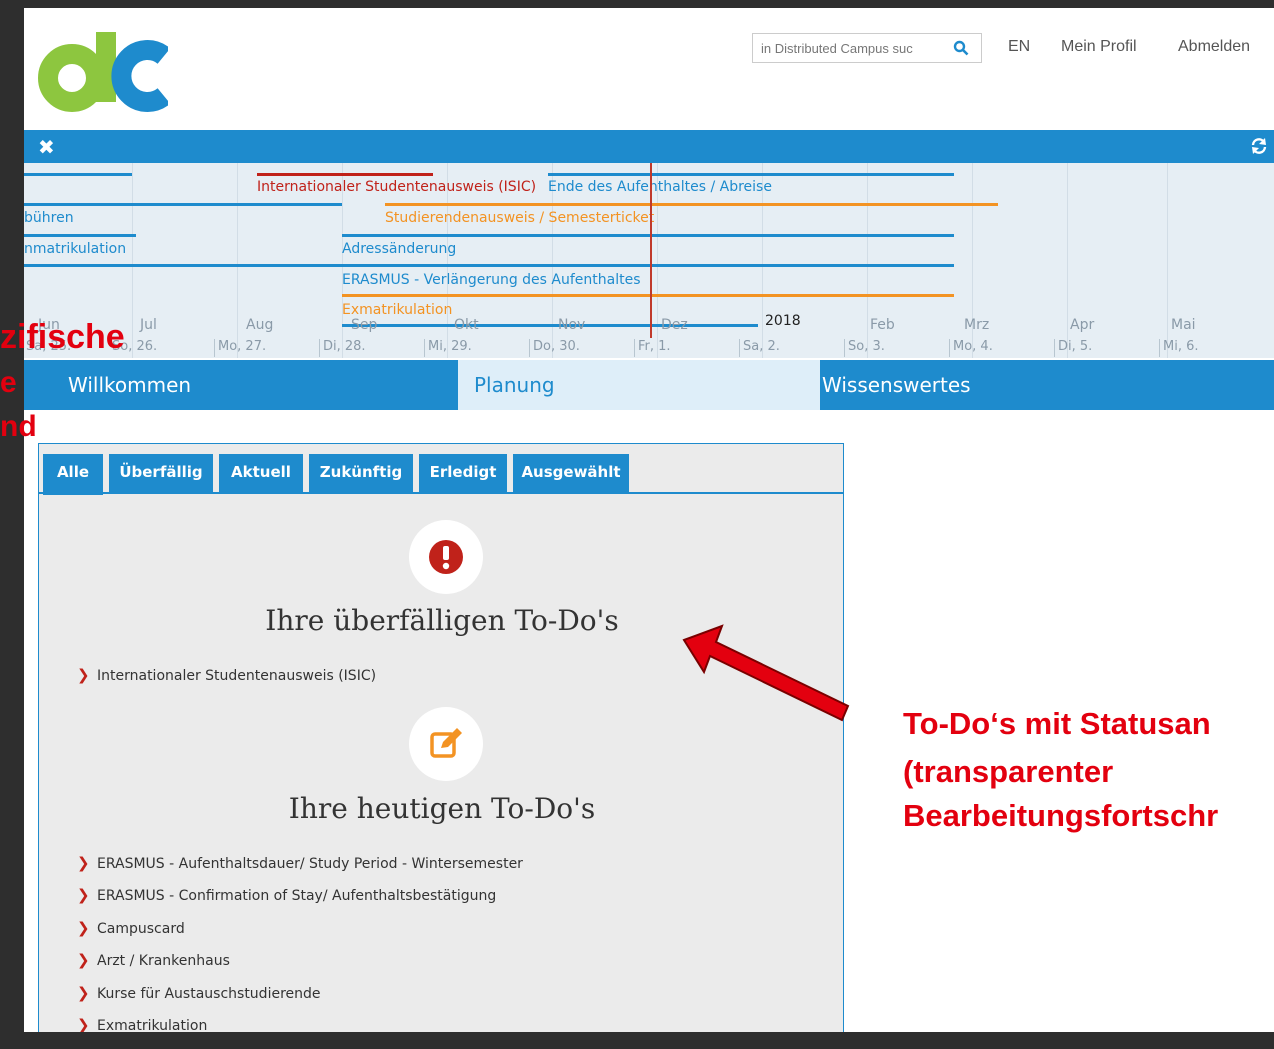  What do you see at coordinates (1075, 346) in the screenshot?
I see `timeline-day: Di, 5.` at bounding box center [1075, 346].